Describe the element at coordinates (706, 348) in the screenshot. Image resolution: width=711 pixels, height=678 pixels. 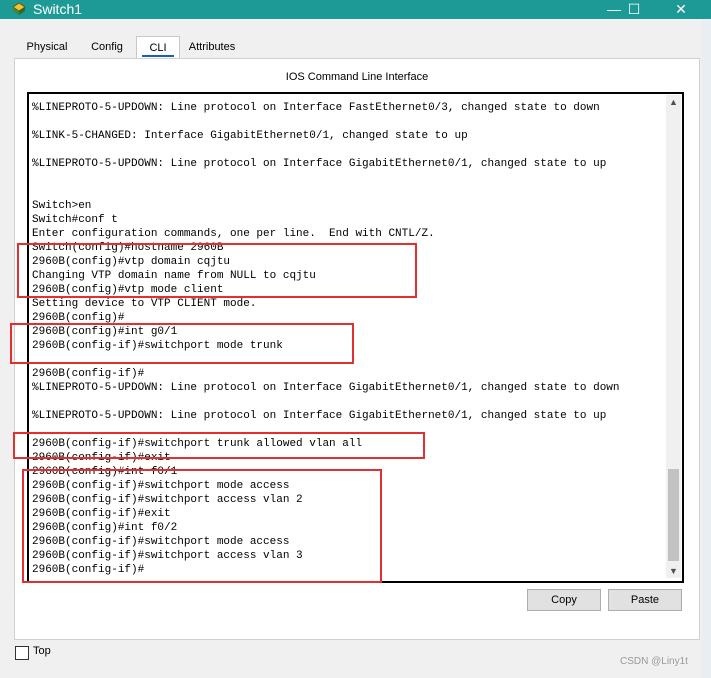
I see `background-strip` at that location.